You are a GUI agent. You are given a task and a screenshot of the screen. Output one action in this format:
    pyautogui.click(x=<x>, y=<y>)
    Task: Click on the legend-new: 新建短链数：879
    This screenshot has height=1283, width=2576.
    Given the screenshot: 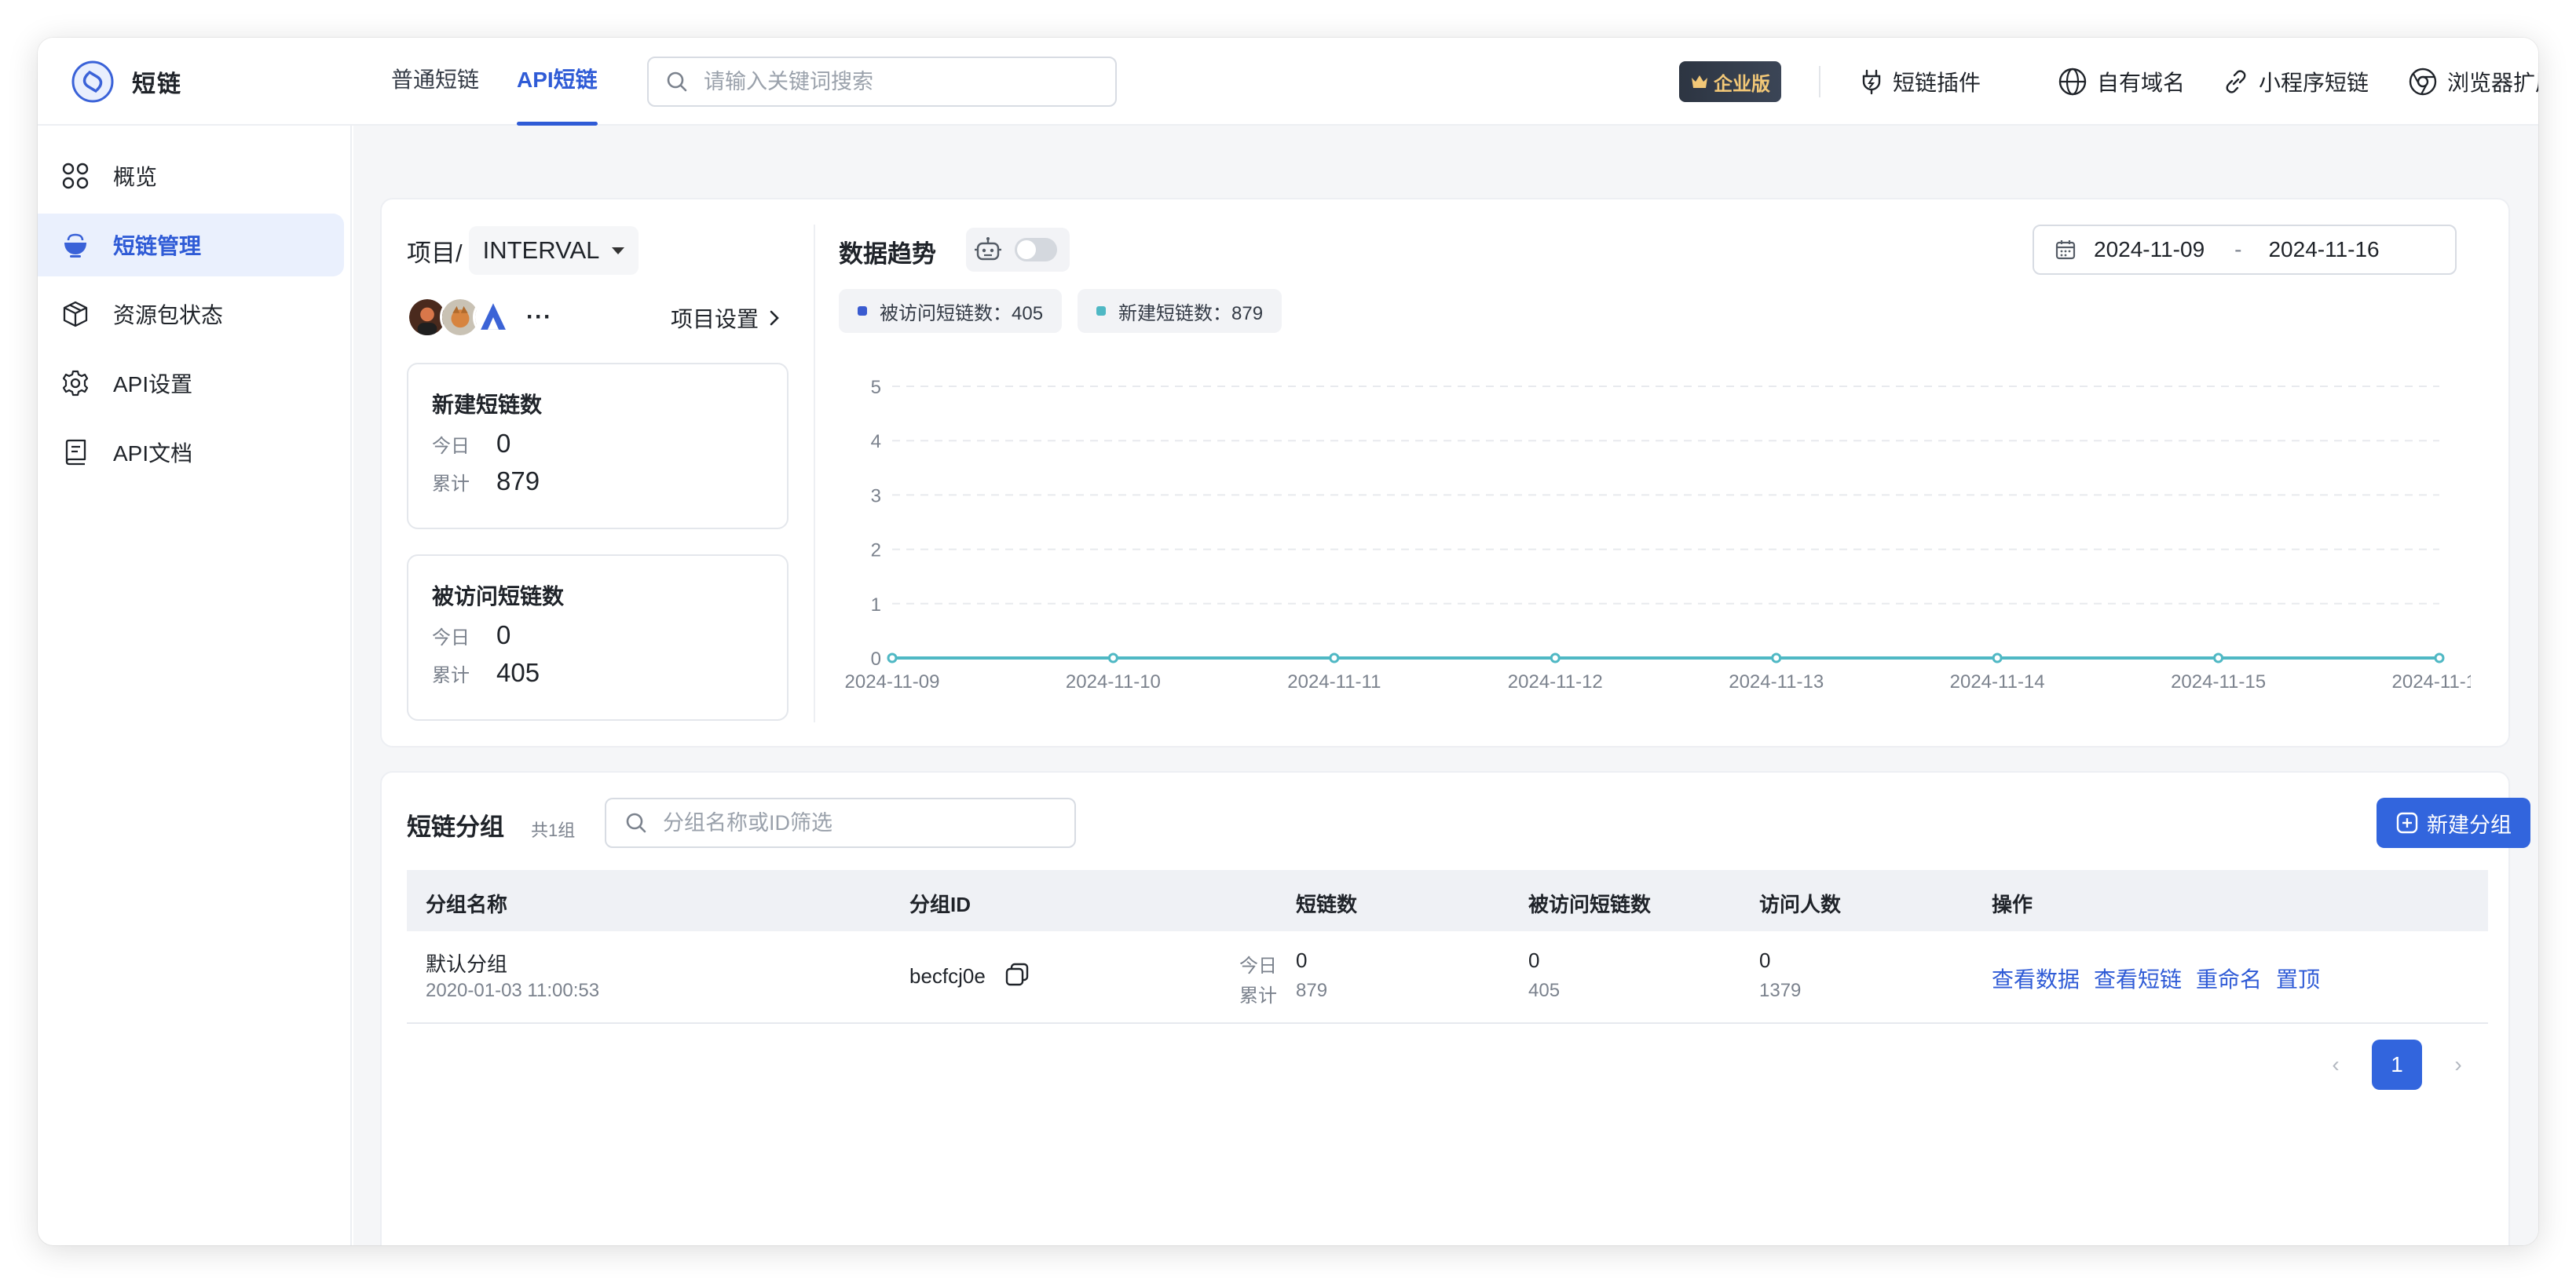 What is the action you would take?
    pyautogui.click(x=1180, y=311)
    